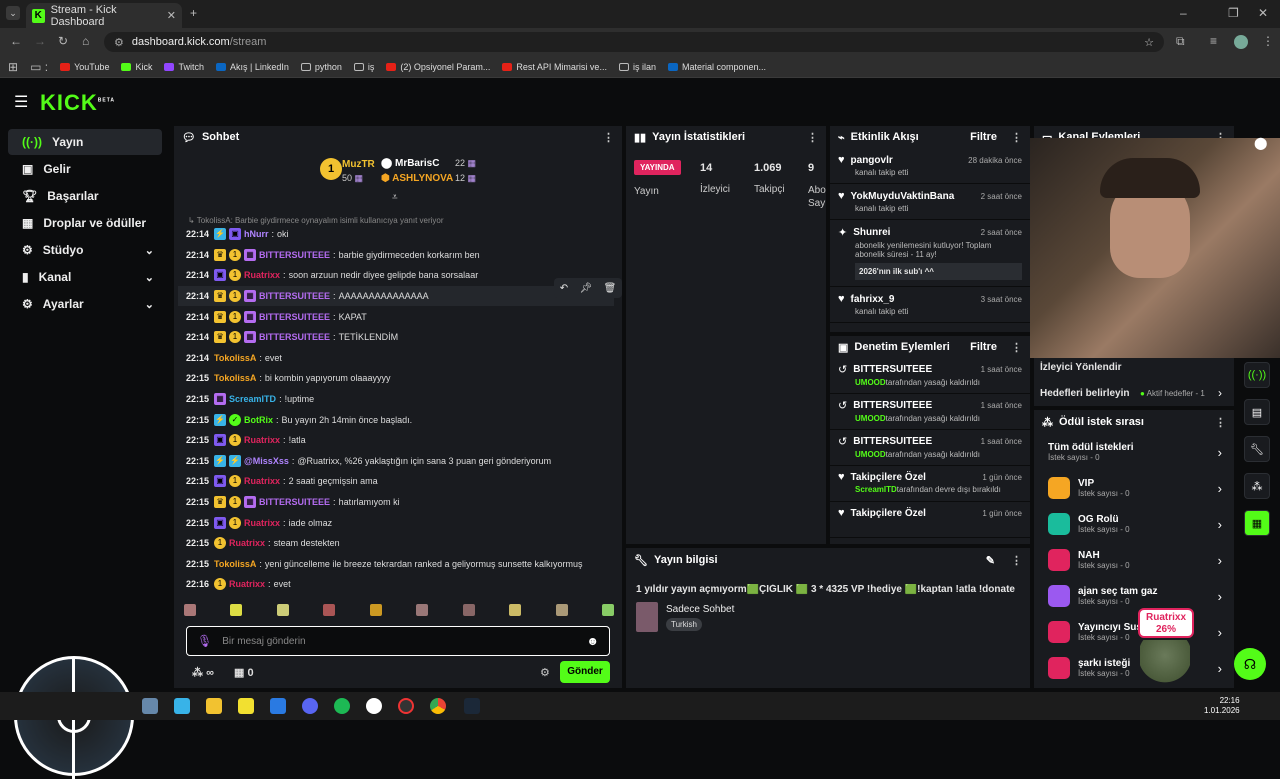 The image size is (1280, 779). Describe the element at coordinates (1134, 560) in the screenshot. I see `reward-item: NAH İstek sayısı - 0 ›` at that location.